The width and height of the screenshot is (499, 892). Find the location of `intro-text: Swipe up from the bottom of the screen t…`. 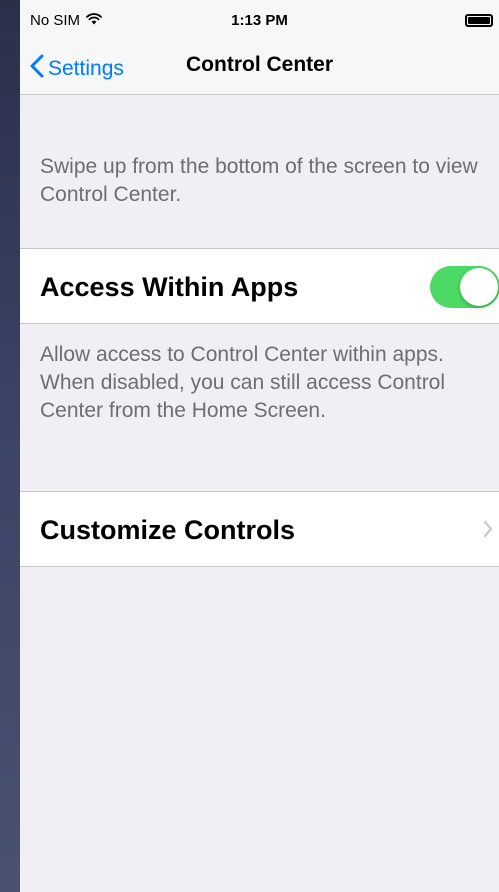

intro-text: Swipe up from the bottom of the screen t… is located at coordinates (259, 180).